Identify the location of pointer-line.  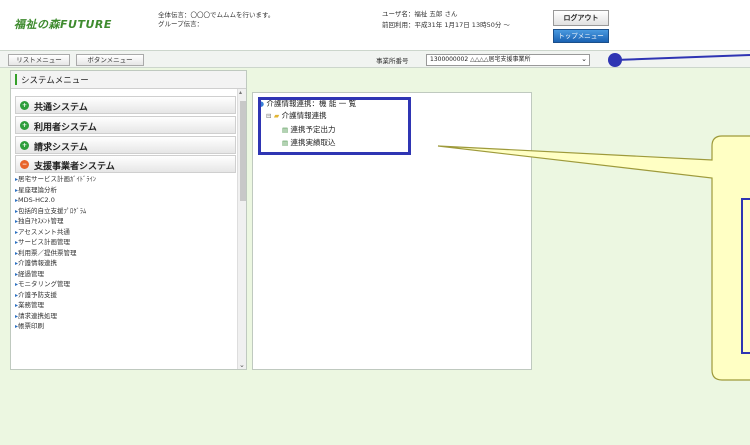
(682, 57).